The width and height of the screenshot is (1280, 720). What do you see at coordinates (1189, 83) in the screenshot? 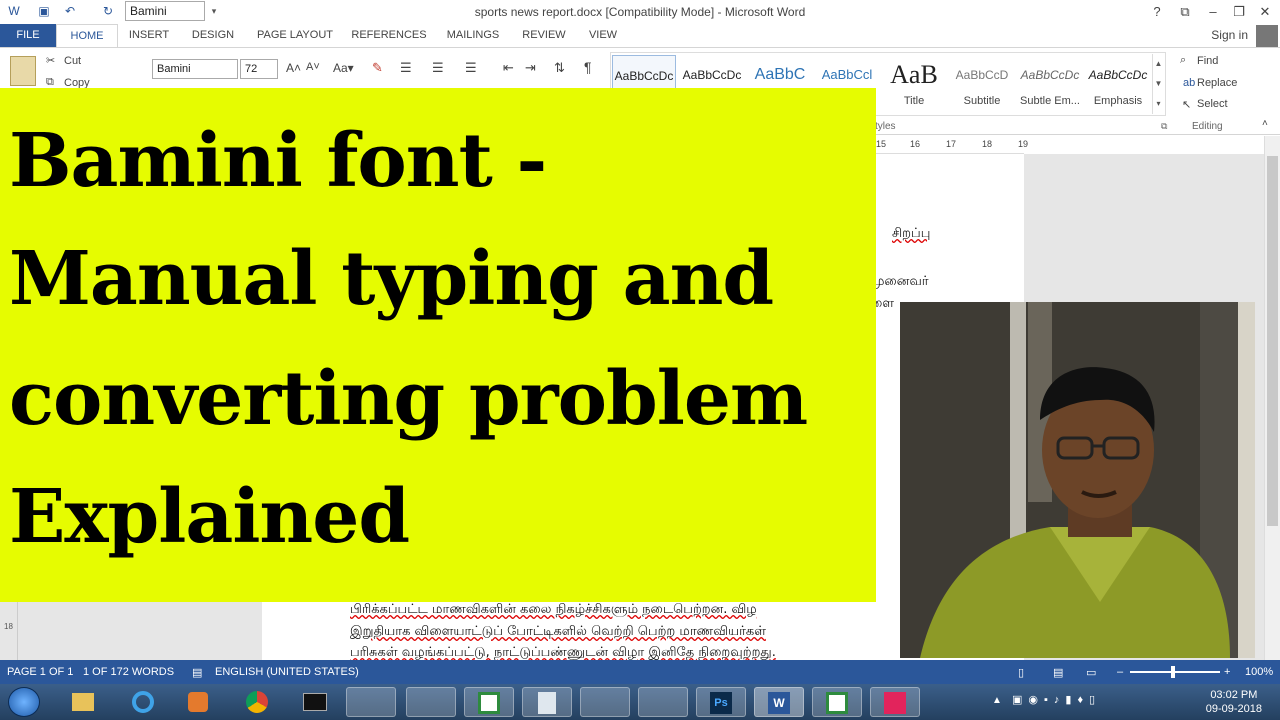
I see `replace-icon: ab` at bounding box center [1189, 83].